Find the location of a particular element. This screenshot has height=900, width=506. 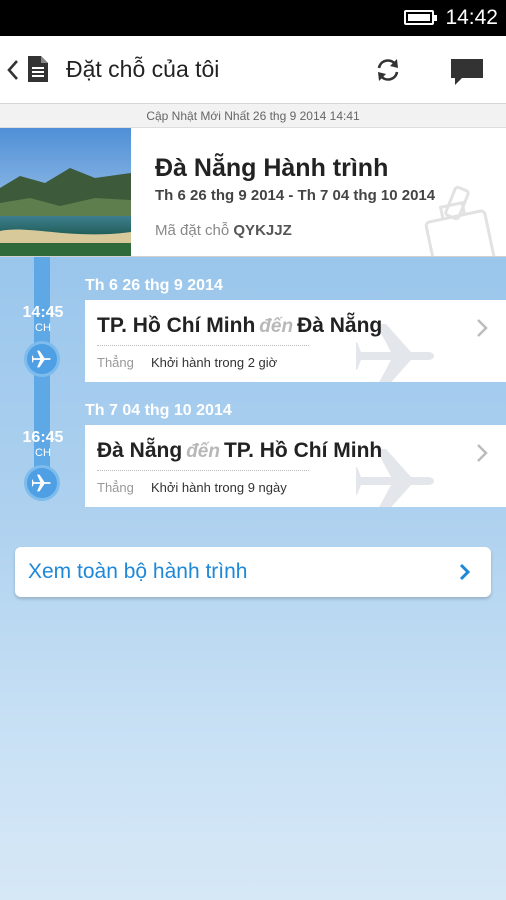

battery-icon is located at coordinates (420, 17).